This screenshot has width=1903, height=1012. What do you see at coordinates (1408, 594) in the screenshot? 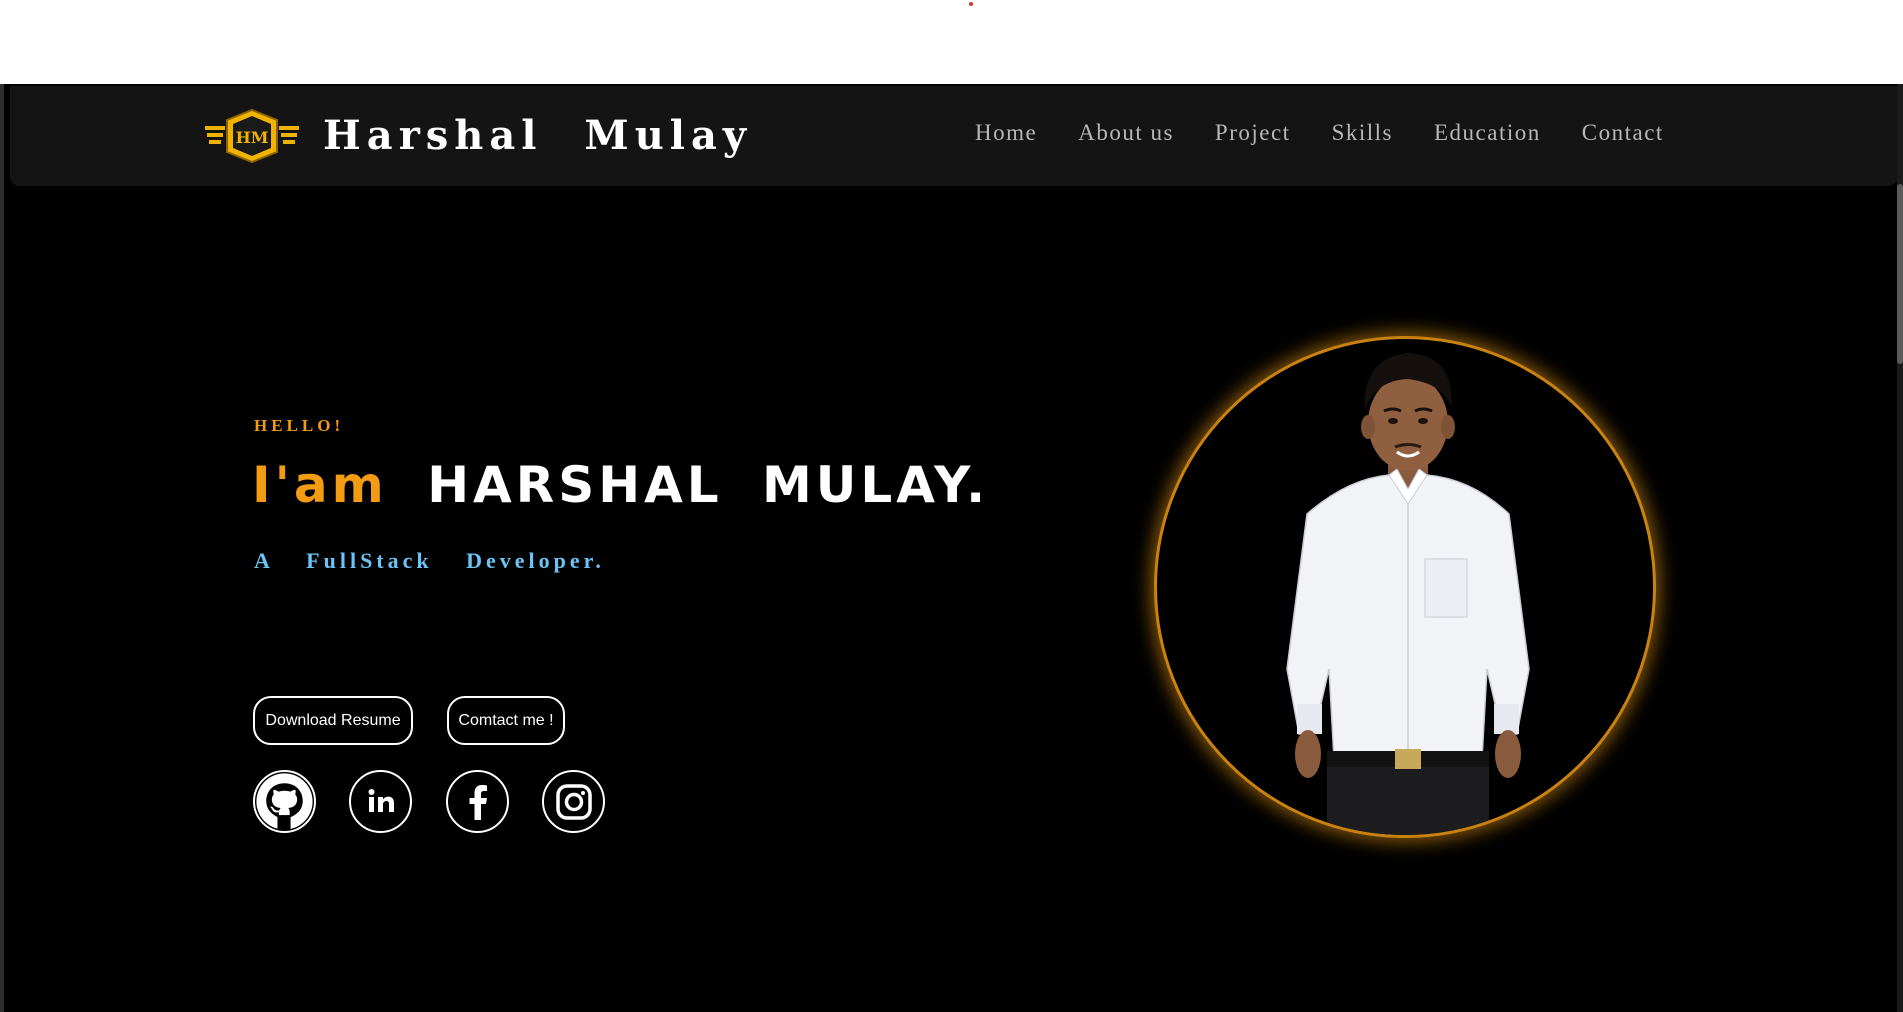
I see `profile-person-illustration` at bounding box center [1408, 594].